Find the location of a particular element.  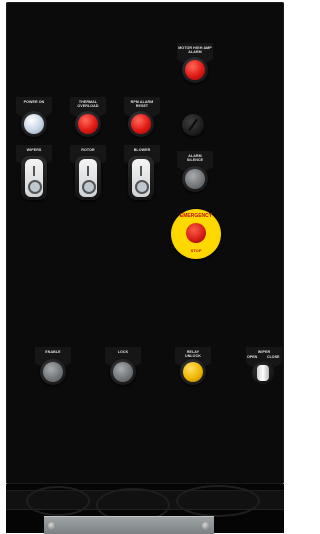

clear-lamp-icon is located at coordinates (34, 124).